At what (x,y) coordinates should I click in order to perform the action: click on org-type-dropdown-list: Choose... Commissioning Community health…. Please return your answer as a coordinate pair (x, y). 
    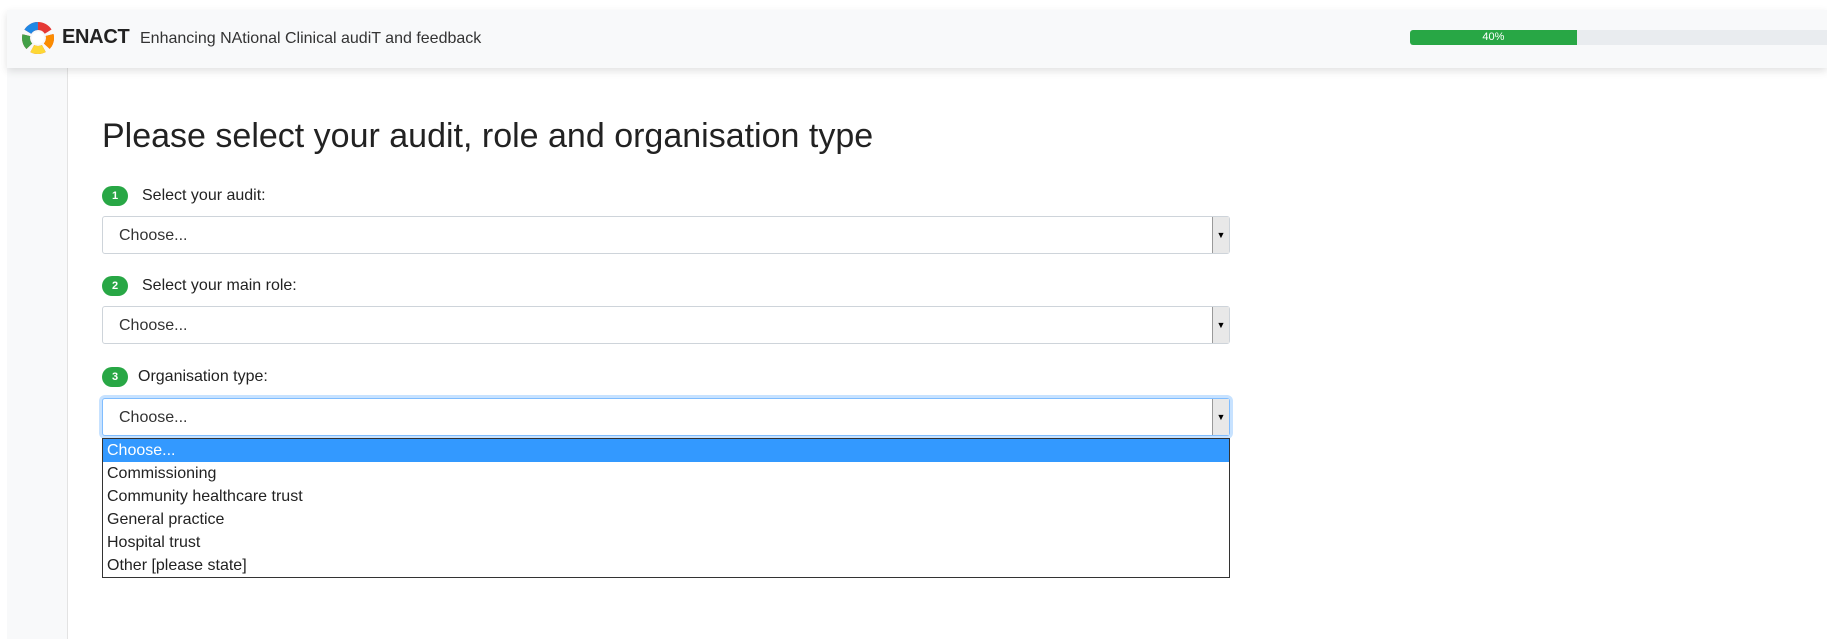
    Looking at the image, I should click on (666, 508).